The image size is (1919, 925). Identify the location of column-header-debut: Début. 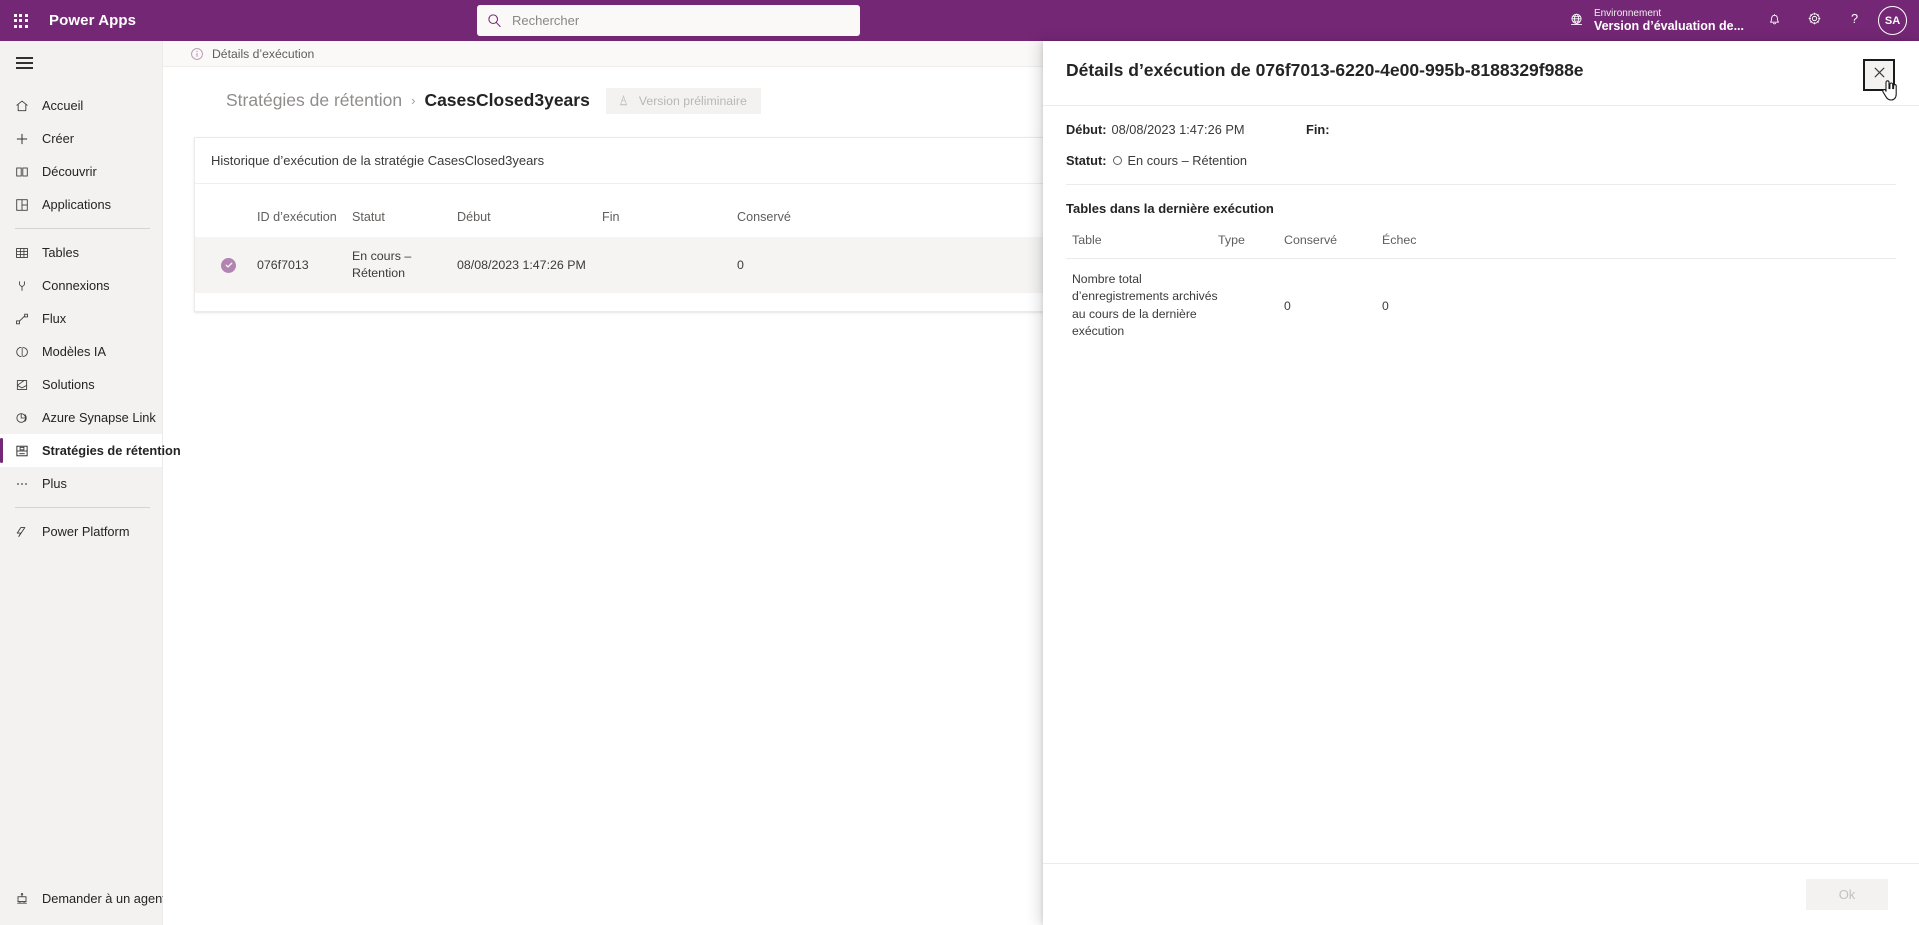
(474, 217).